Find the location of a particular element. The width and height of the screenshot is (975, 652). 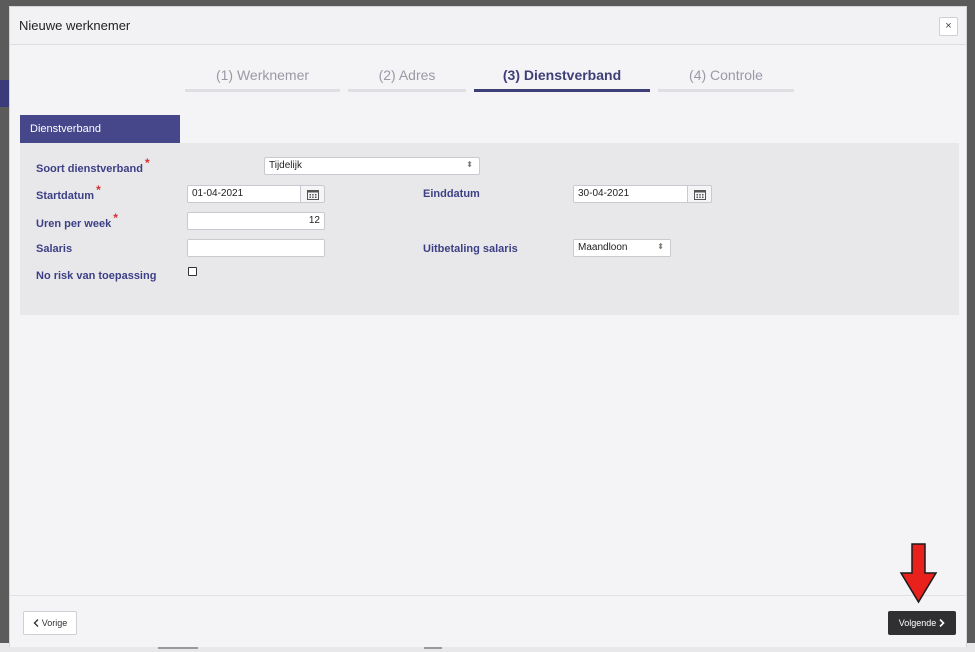

red-arrow-down-icon is located at coordinates (918, 573).